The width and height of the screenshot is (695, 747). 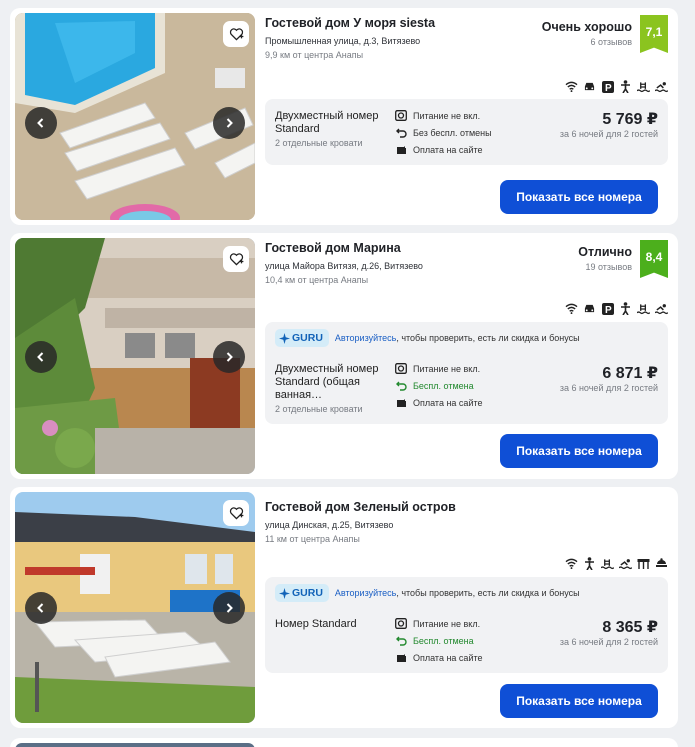 I want to click on room-name: Двухместный номер Standard, so click(x=327, y=122).